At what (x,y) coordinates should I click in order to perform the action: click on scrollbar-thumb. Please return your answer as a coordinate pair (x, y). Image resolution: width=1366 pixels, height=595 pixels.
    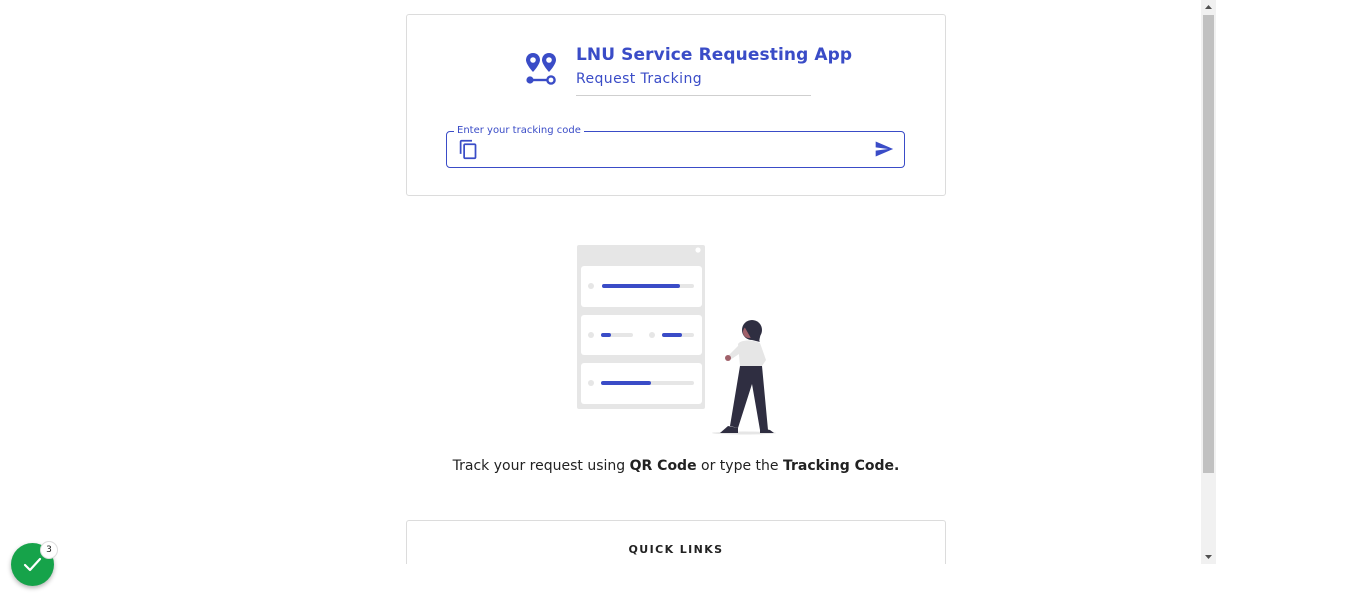
    Looking at the image, I should click on (1208, 244).